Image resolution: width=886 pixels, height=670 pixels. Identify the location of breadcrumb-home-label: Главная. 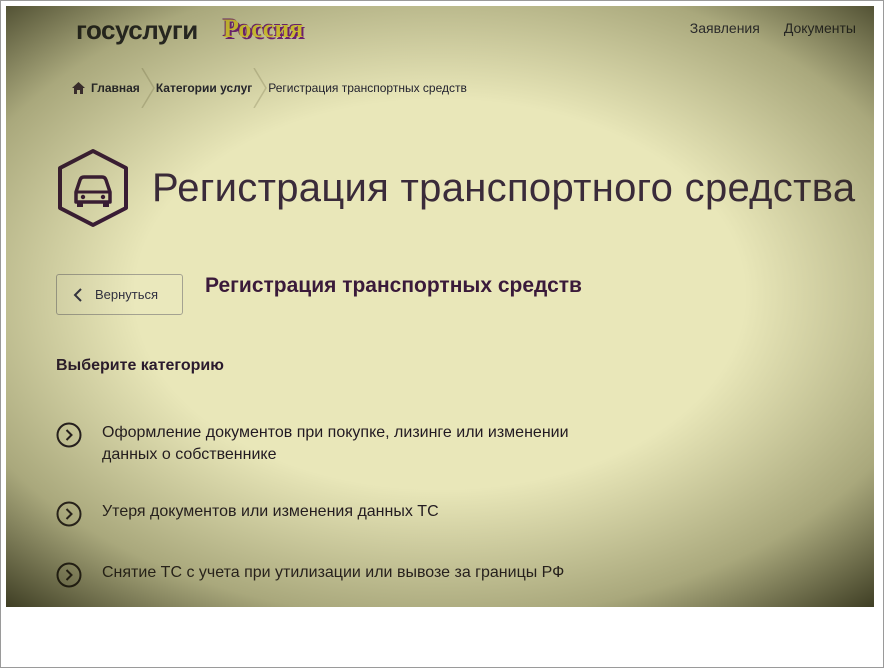
(115, 88).